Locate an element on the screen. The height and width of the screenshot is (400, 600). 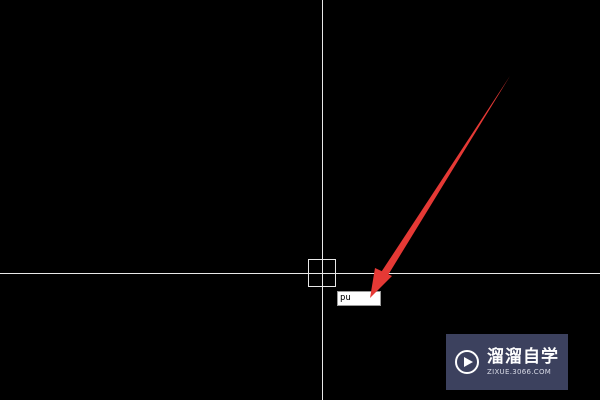
crosshair-horizontal-line is located at coordinates (300, 273).